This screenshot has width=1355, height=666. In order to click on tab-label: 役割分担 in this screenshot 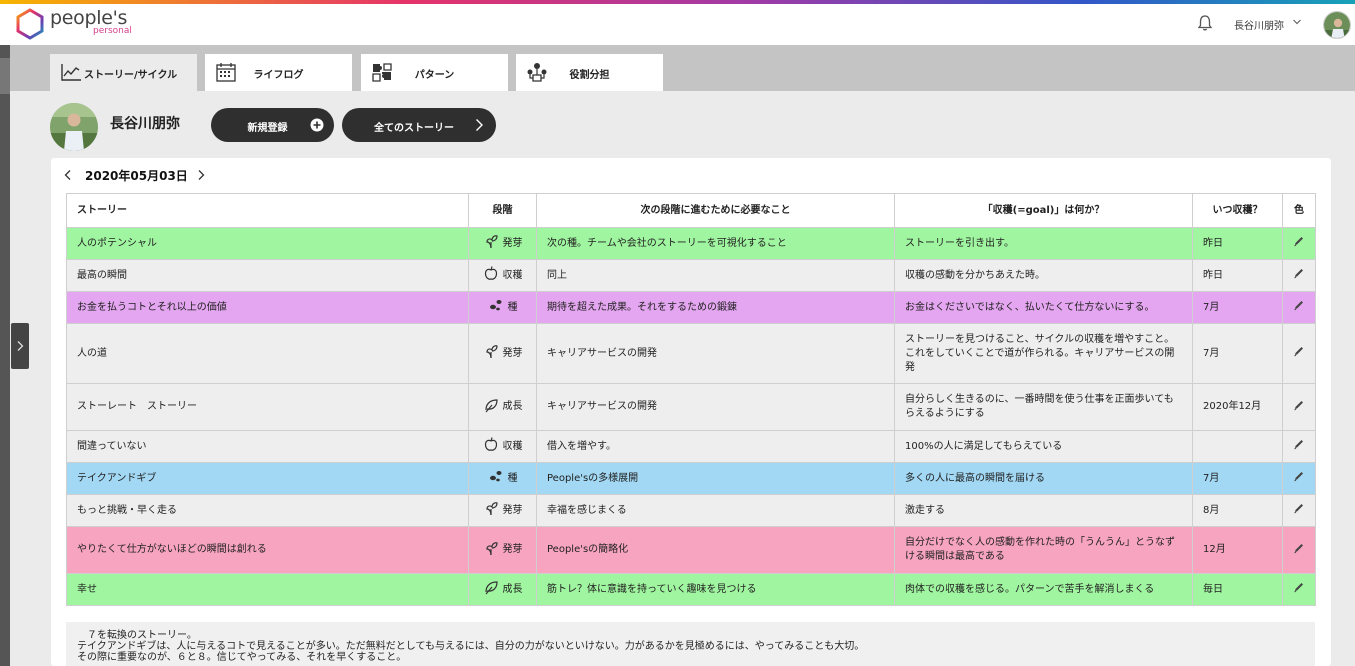, I will do `click(589, 75)`.